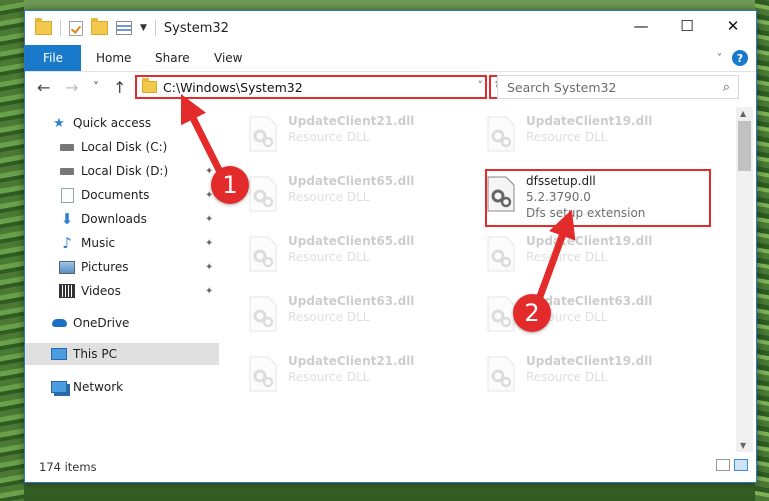 The image size is (769, 501). I want to click on ribbon-right-controls: ˅ ?, so click(732, 58).